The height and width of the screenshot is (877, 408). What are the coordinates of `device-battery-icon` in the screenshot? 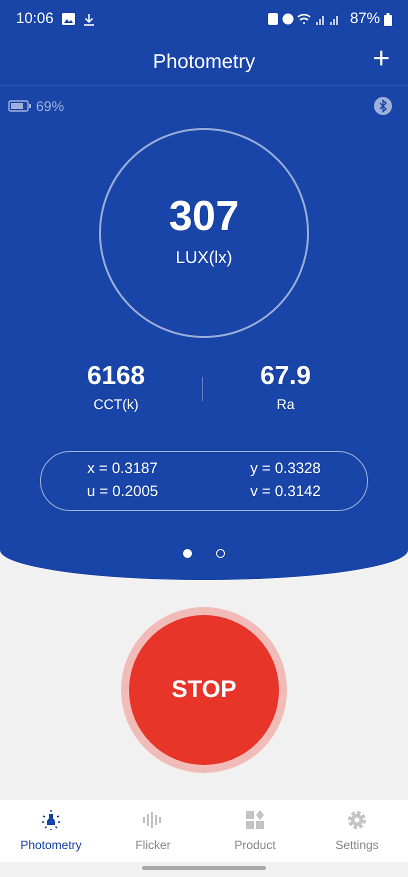 It's located at (20, 106).